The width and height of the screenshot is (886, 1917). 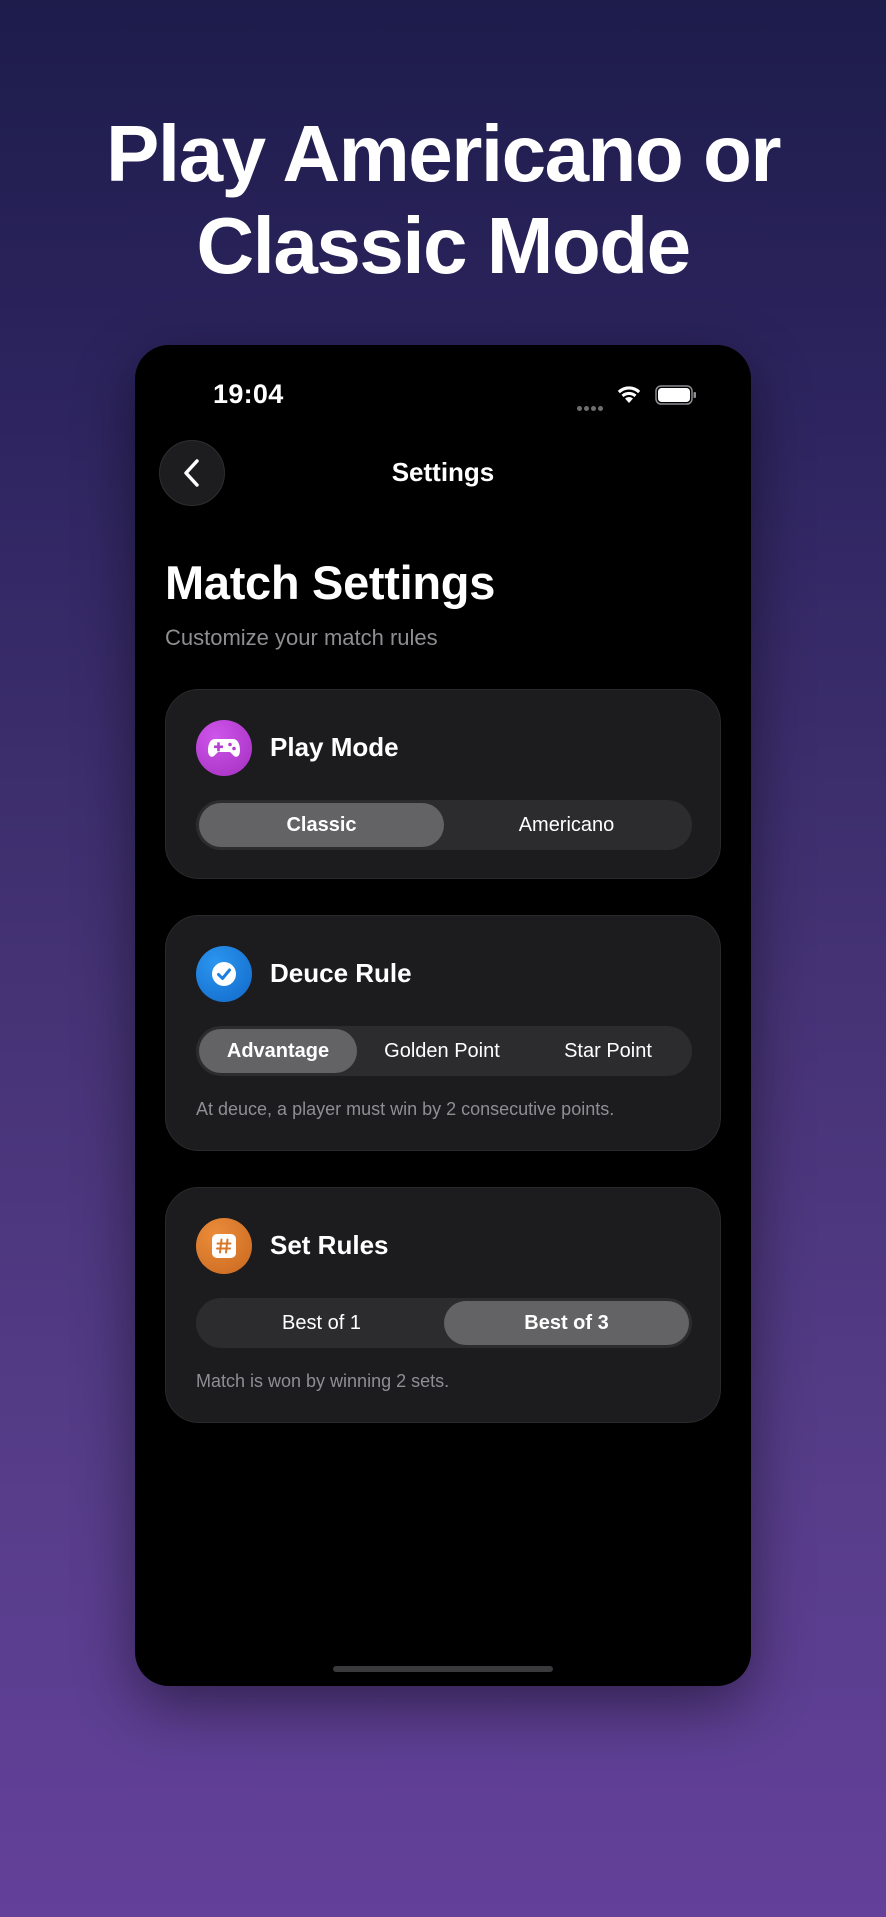 I want to click on nav-title: Settings, so click(x=443, y=472).